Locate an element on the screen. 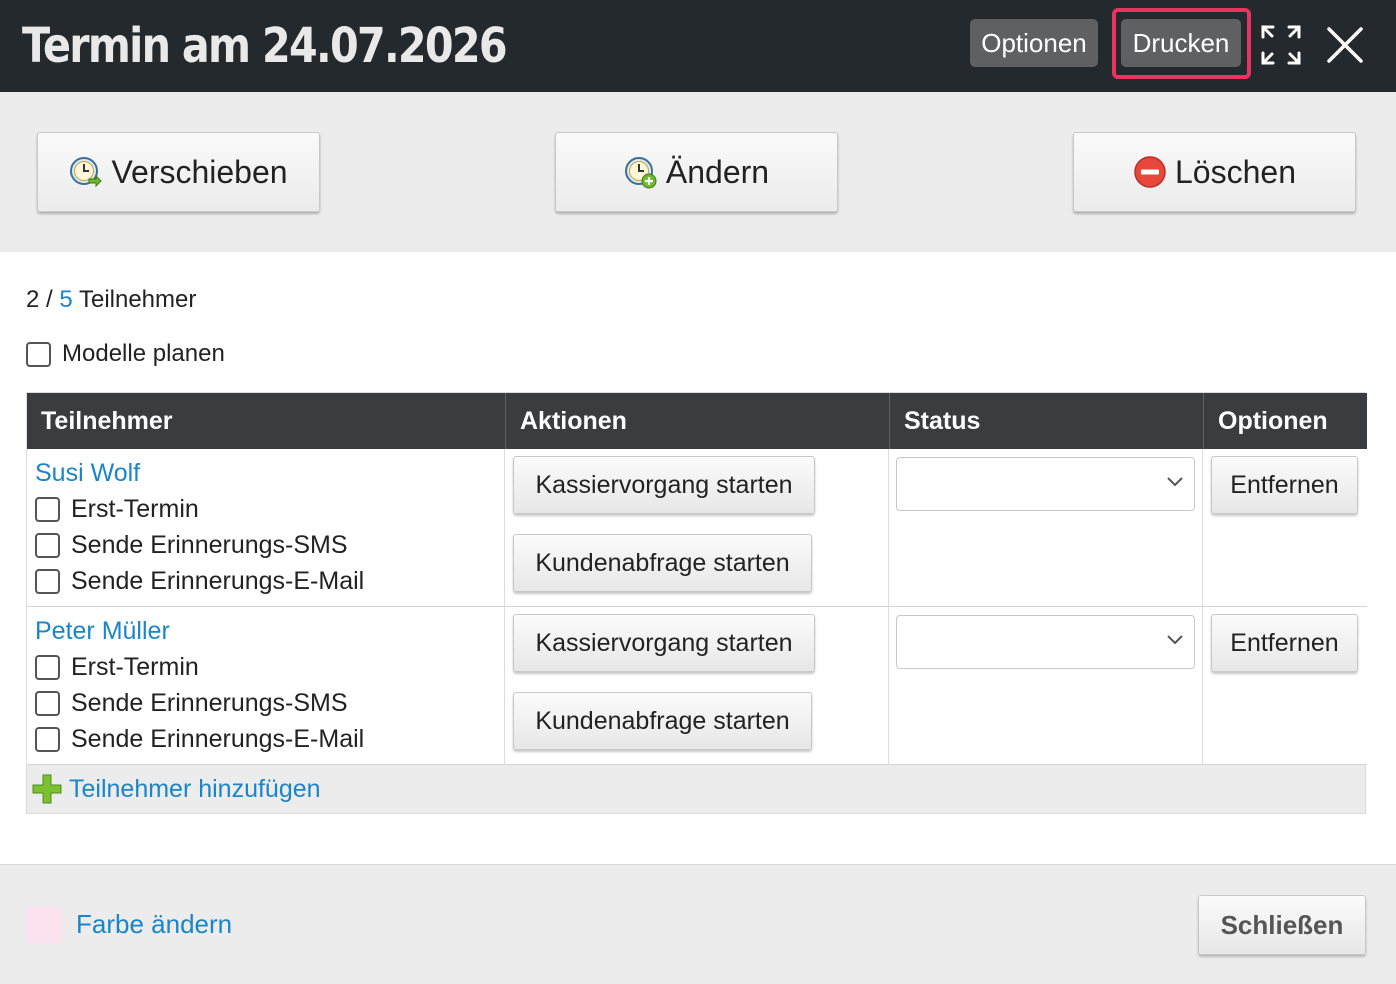  participant-count-max: 5 is located at coordinates (65, 299).